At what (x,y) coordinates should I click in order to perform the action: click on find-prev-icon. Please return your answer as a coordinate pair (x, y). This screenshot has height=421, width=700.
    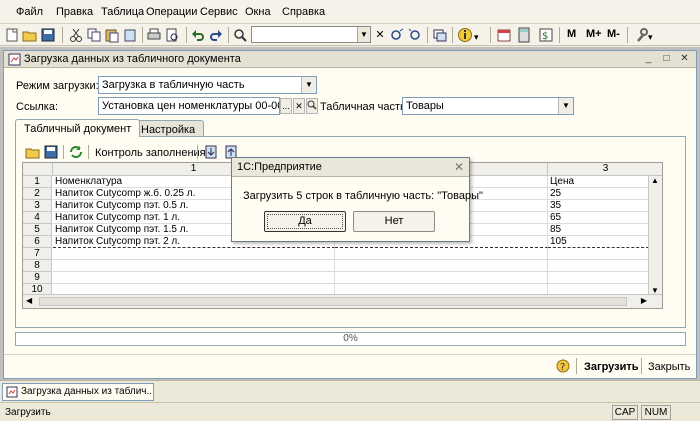
    Looking at the image, I should click on (415, 35).